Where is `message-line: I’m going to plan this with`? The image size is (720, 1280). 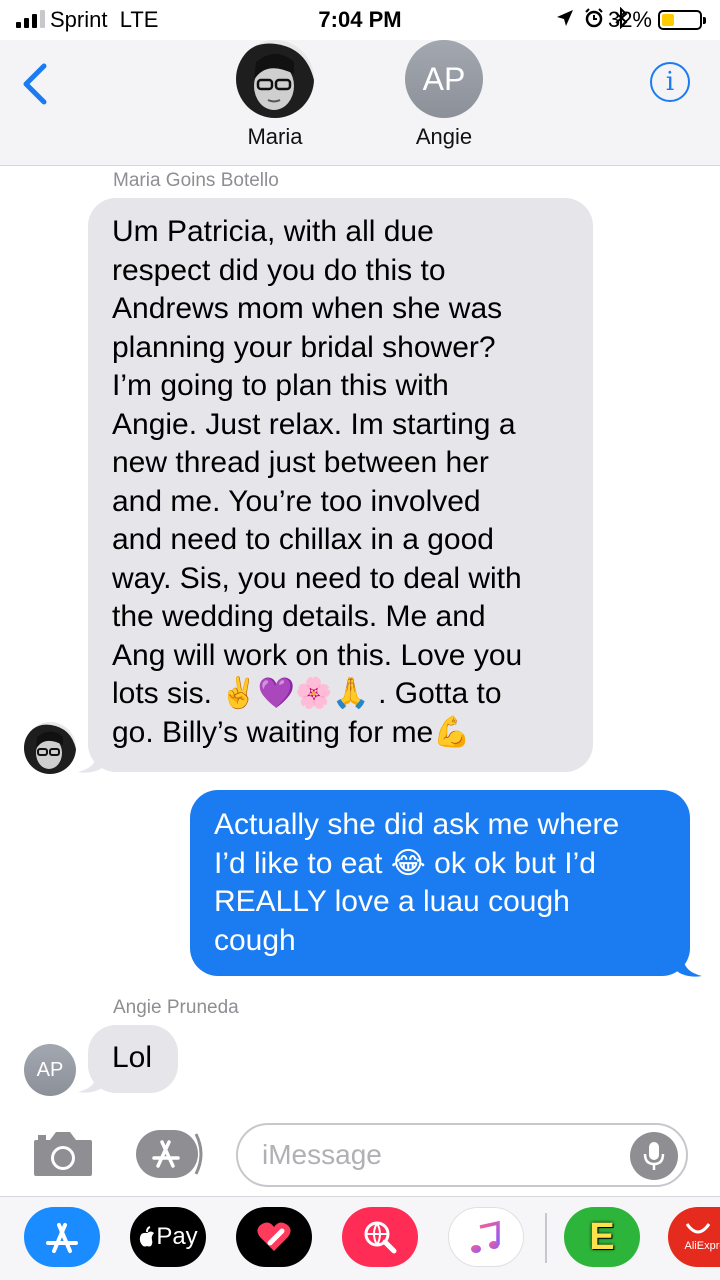
message-line: I’m going to plan this with is located at coordinates (280, 385).